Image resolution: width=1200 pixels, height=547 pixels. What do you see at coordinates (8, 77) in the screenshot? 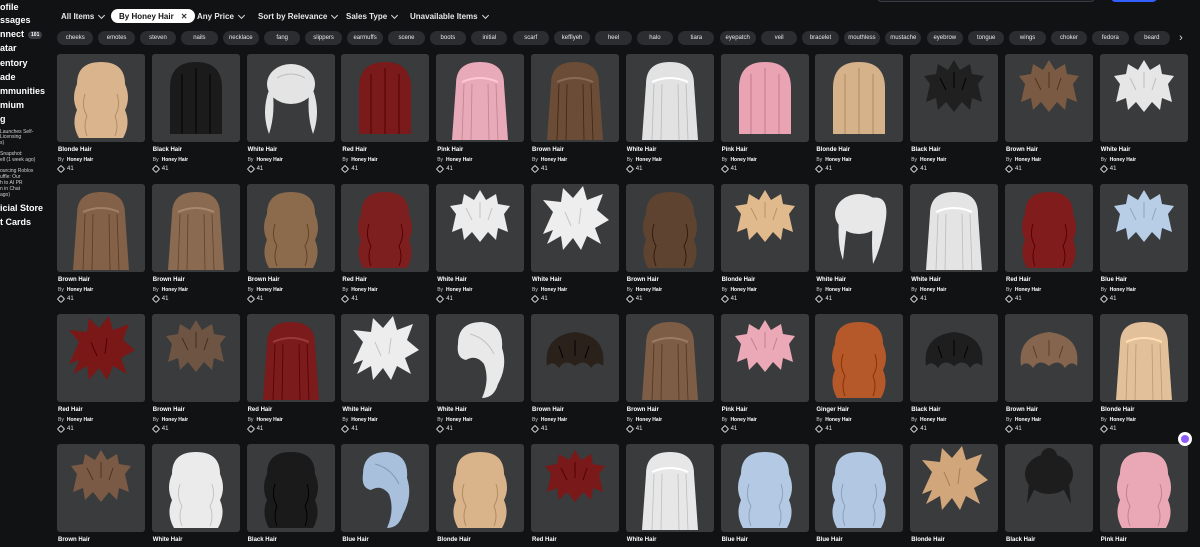
I see `sidebar-item: ade` at bounding box center [8, 77].